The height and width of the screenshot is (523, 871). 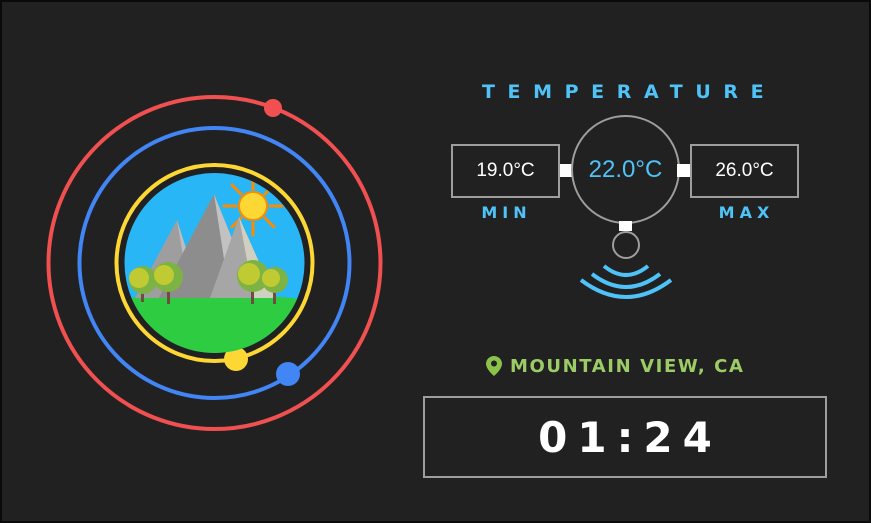 I want to click on current-temperature-value: 22.0°C, so click(x=625, y=169).